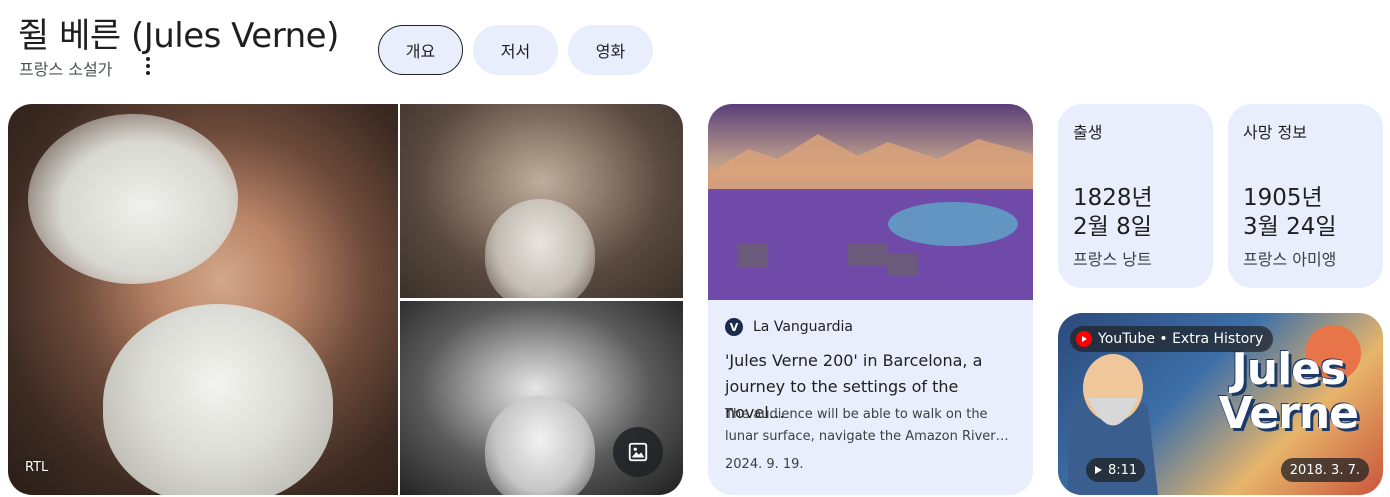 This screenshot has width=1390, height=497. I want to click on youtube-play-glyph, so click(1084, 339).